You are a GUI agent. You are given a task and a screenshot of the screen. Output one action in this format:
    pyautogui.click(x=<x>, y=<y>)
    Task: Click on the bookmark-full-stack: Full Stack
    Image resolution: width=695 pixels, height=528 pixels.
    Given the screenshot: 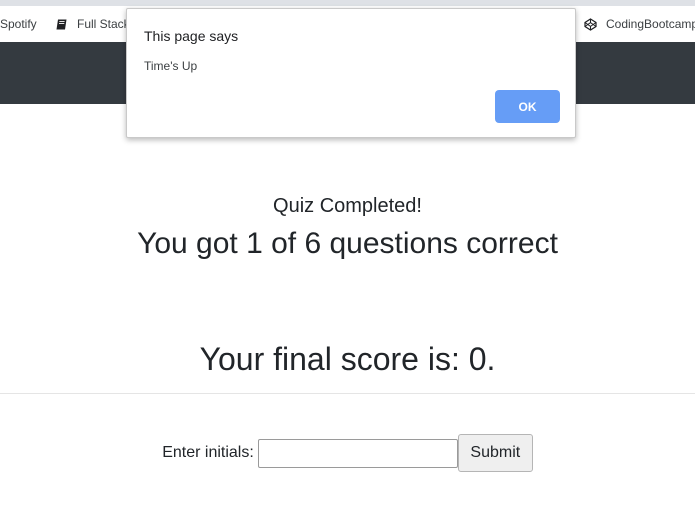 What is the action you would take?
    pyautogui.click(x=92, y=24)
    